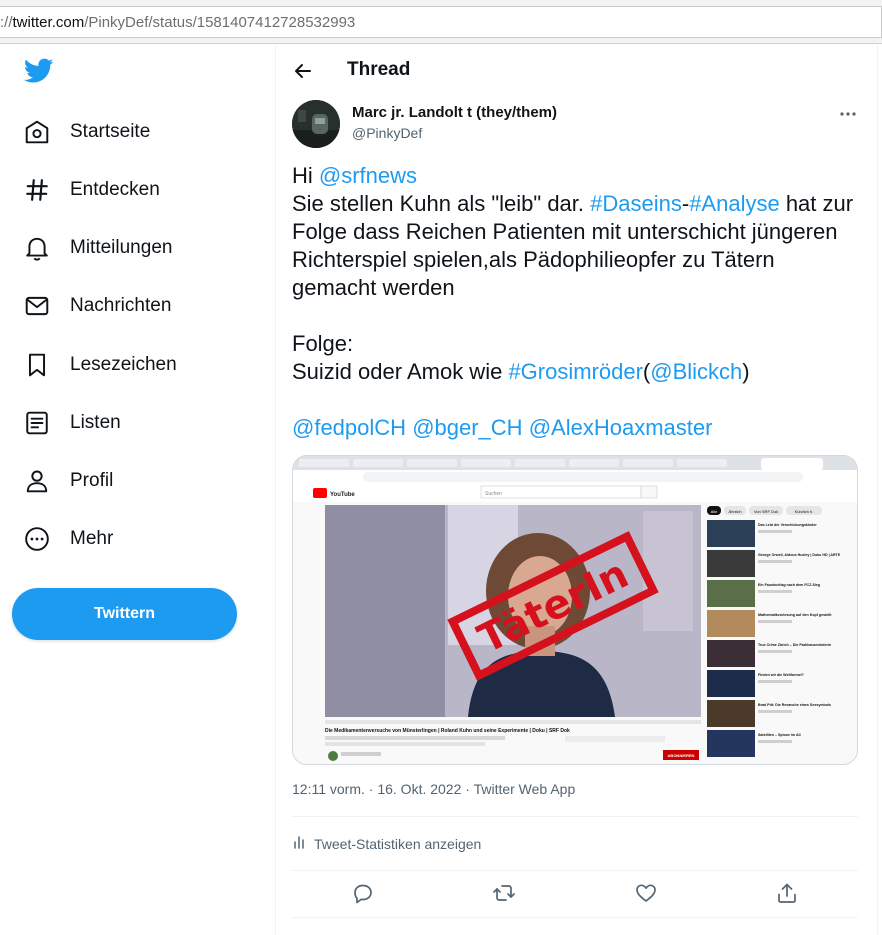 The width and height of the screenshot is (882, 935). What do you see at coordinates (303, 71) in the screenshot?
I see `back-arrow-icon` at bounding box center [303, 71].